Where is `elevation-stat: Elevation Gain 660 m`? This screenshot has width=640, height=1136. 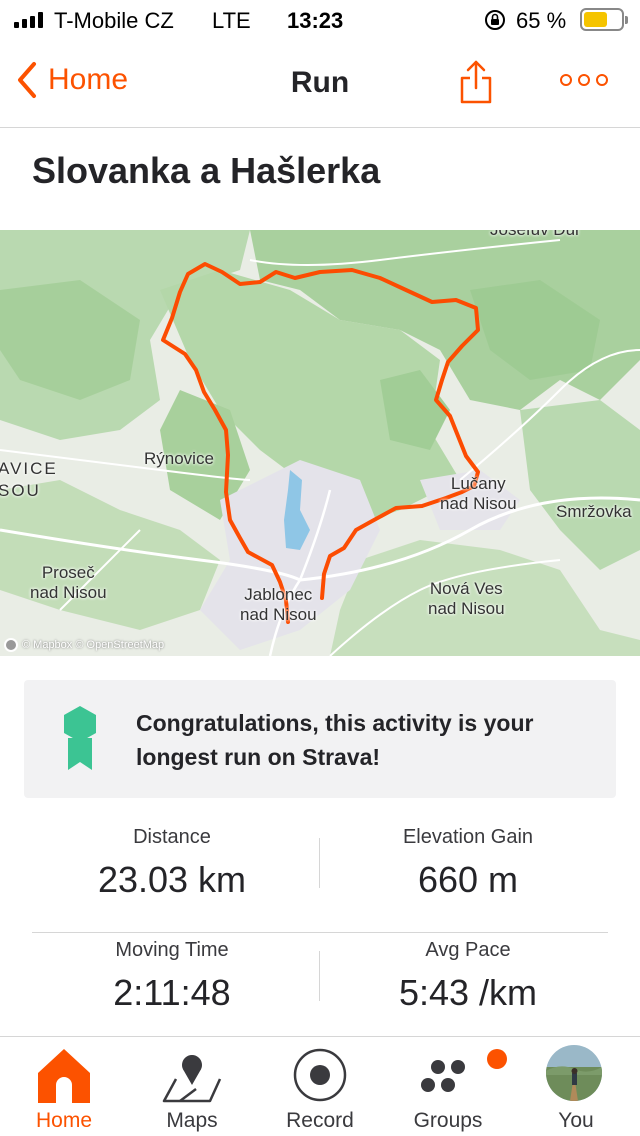 elevation-stat: Elevation Gain 660 m is located at coordinates (468, 860).